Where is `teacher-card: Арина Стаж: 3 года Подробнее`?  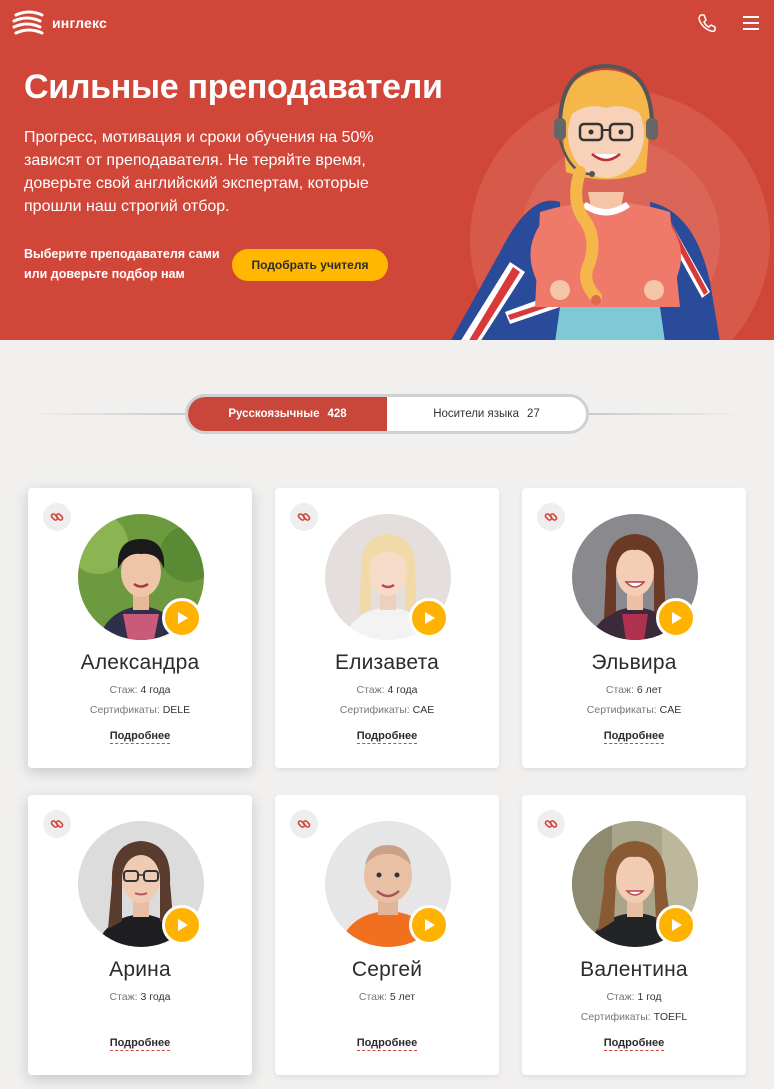
teacher-card: Арина Стаж: 3 года Подробнее is located at coordinates (140, 935).